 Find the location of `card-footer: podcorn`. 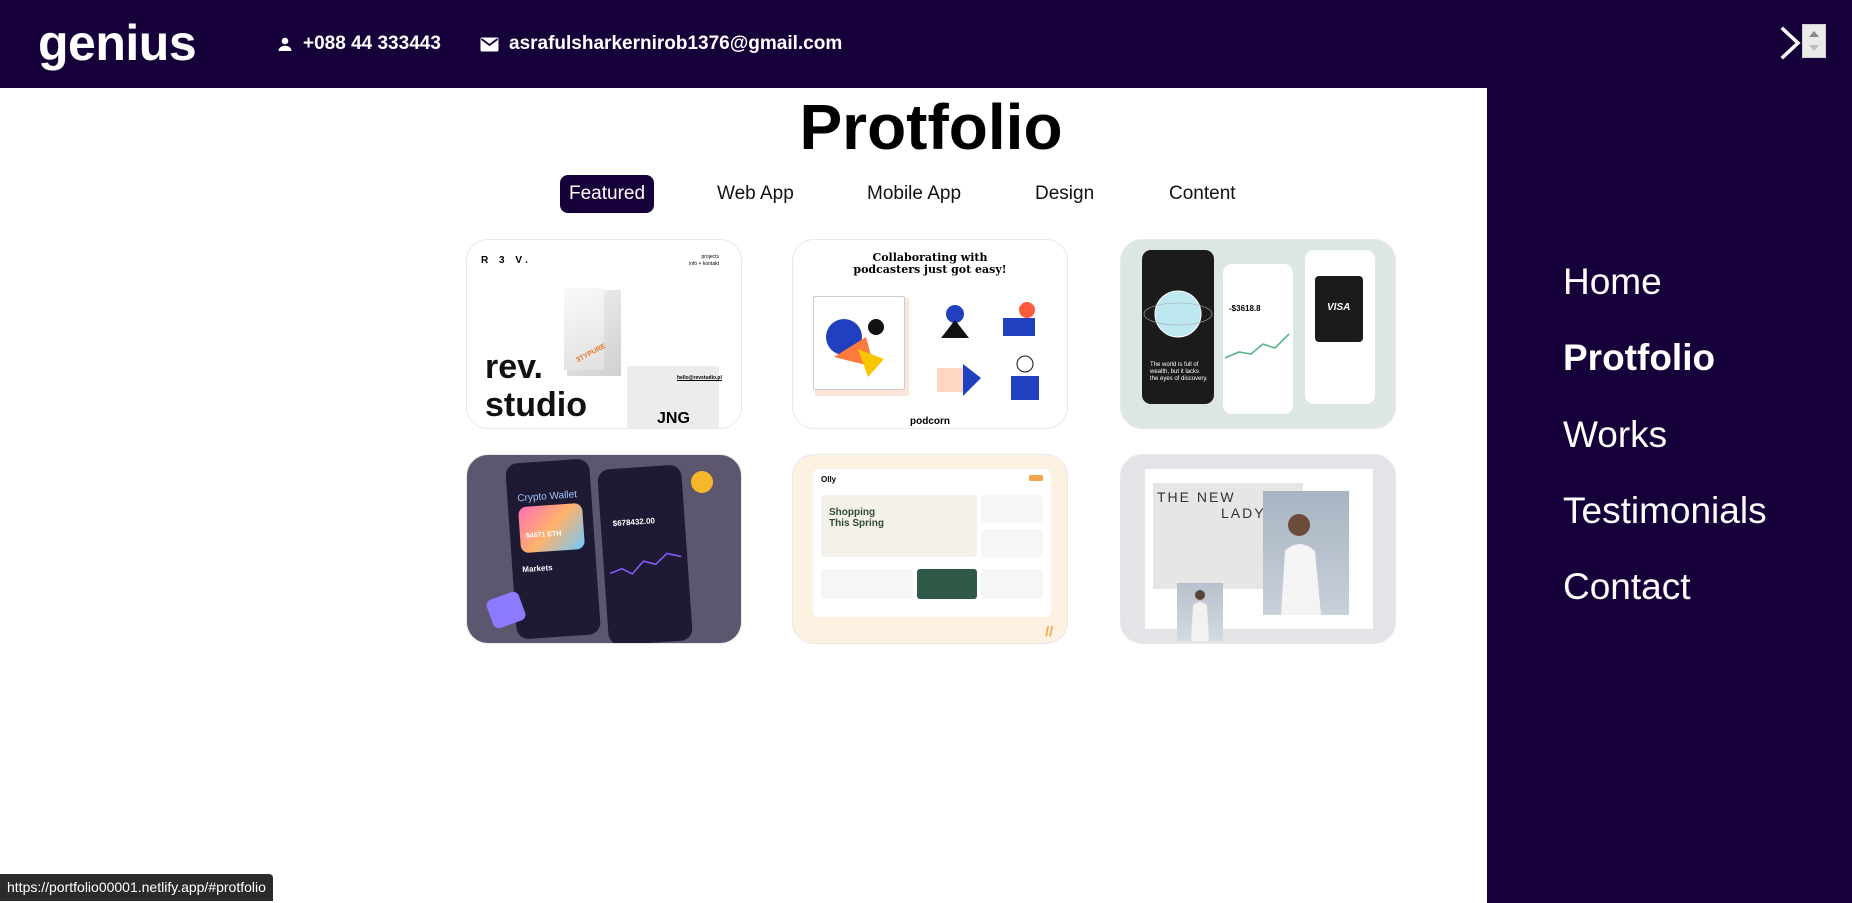

card-footer: podcorn is located at coordinates (930, 421).